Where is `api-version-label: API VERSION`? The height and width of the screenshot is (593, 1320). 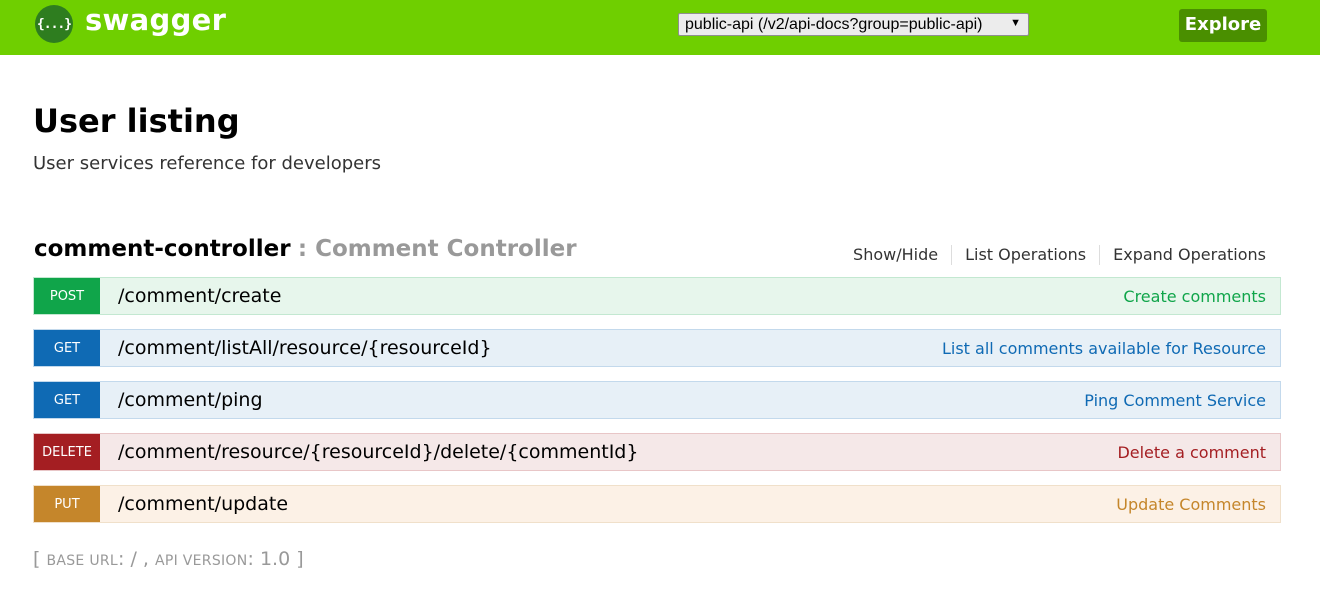
api-version-label: API VERSION is located at coordinates (201, 561).